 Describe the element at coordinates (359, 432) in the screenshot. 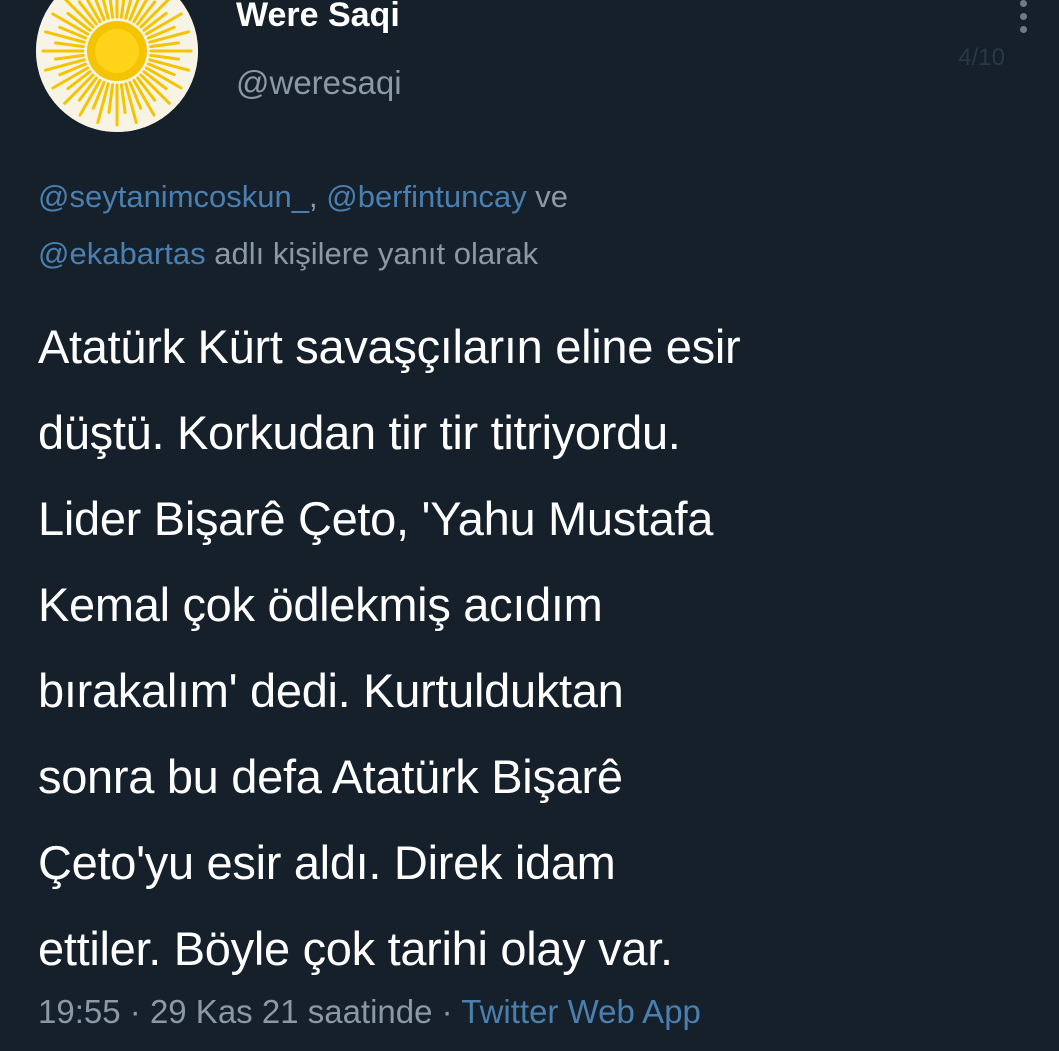

I see `tweet-line: düştü. Korkudan tir tir titriyordu.` at that location.